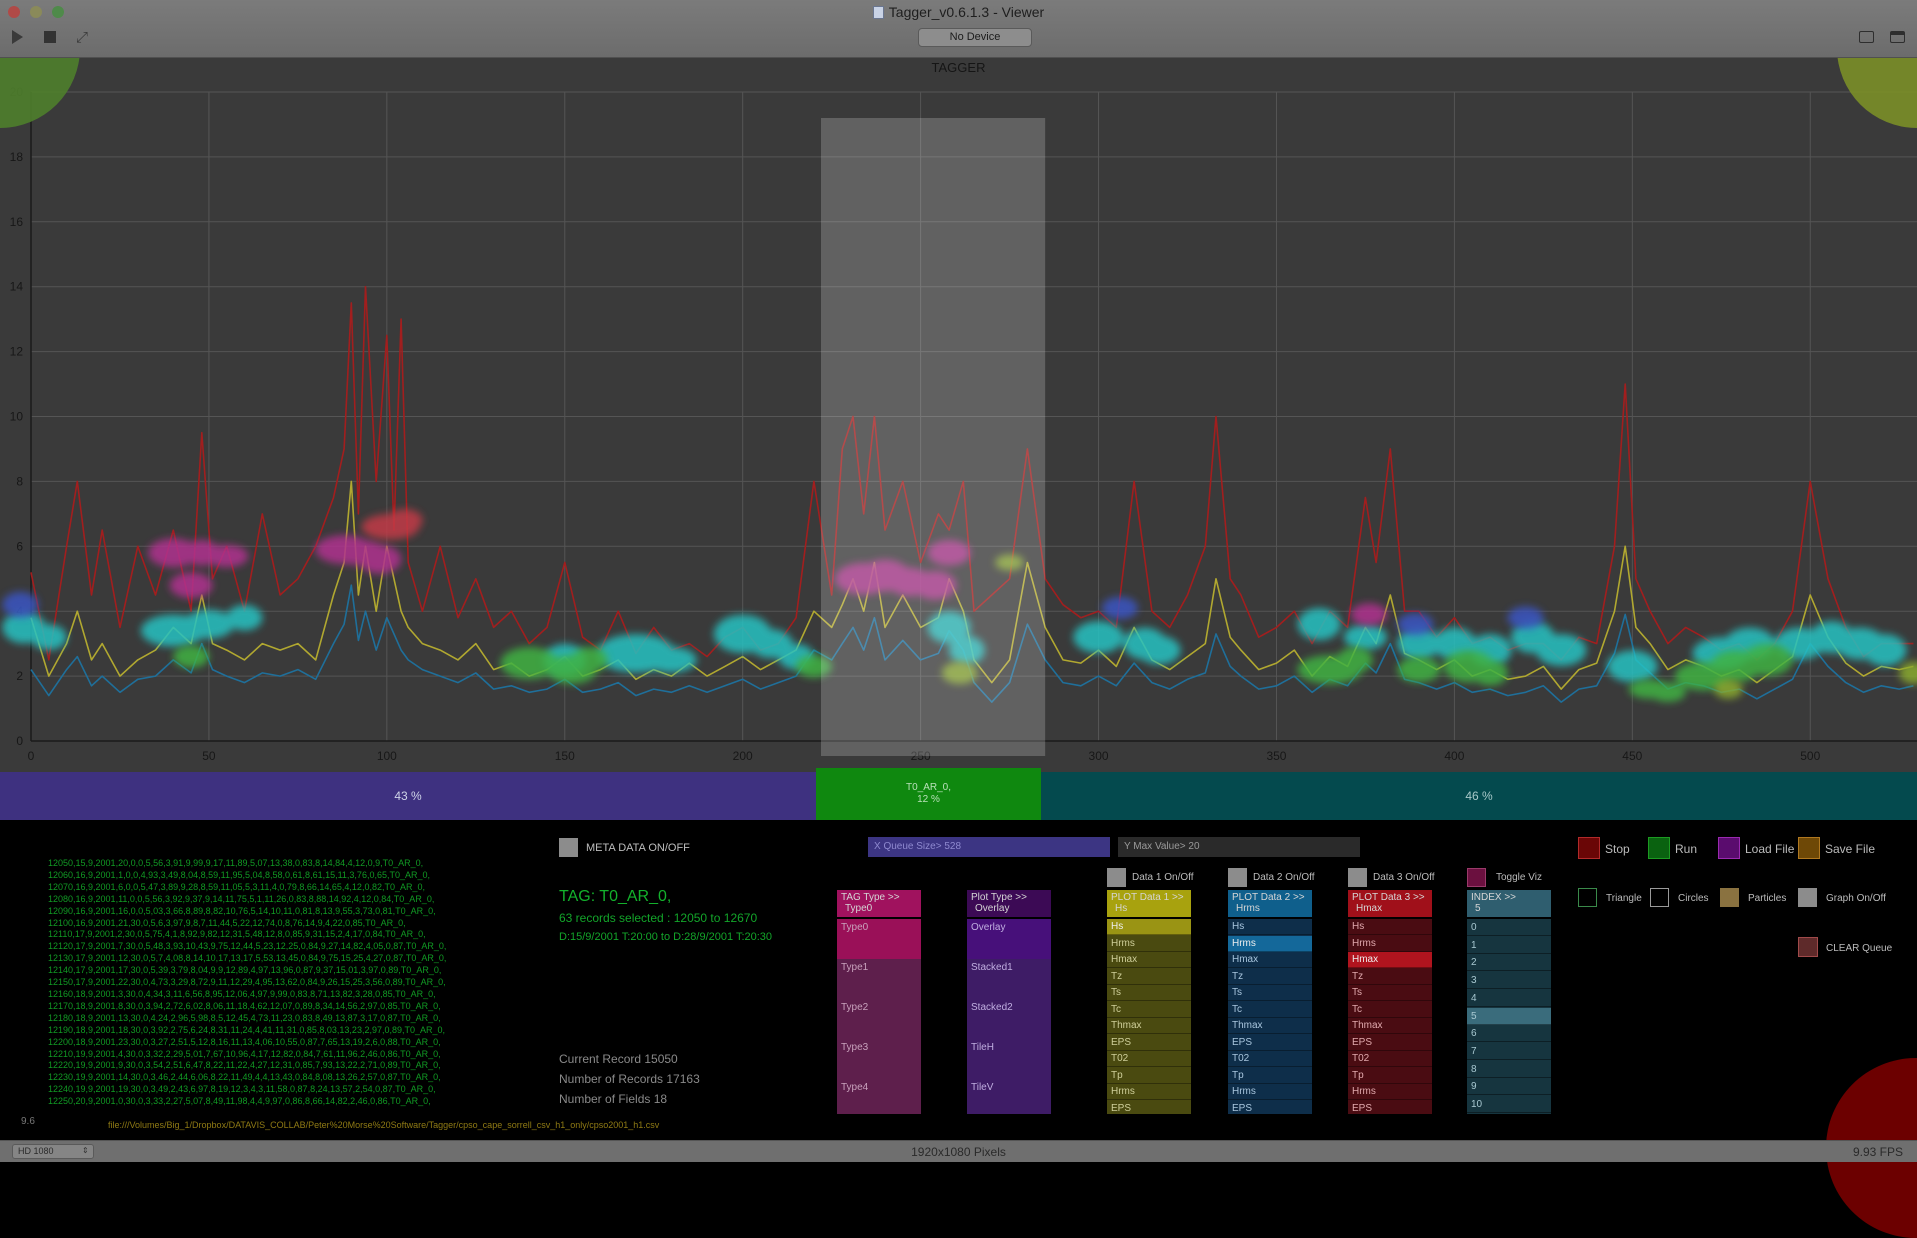  Describe the element at coordinates (1509, 927) in the screenshot. I see `index-item: 0` at that location.